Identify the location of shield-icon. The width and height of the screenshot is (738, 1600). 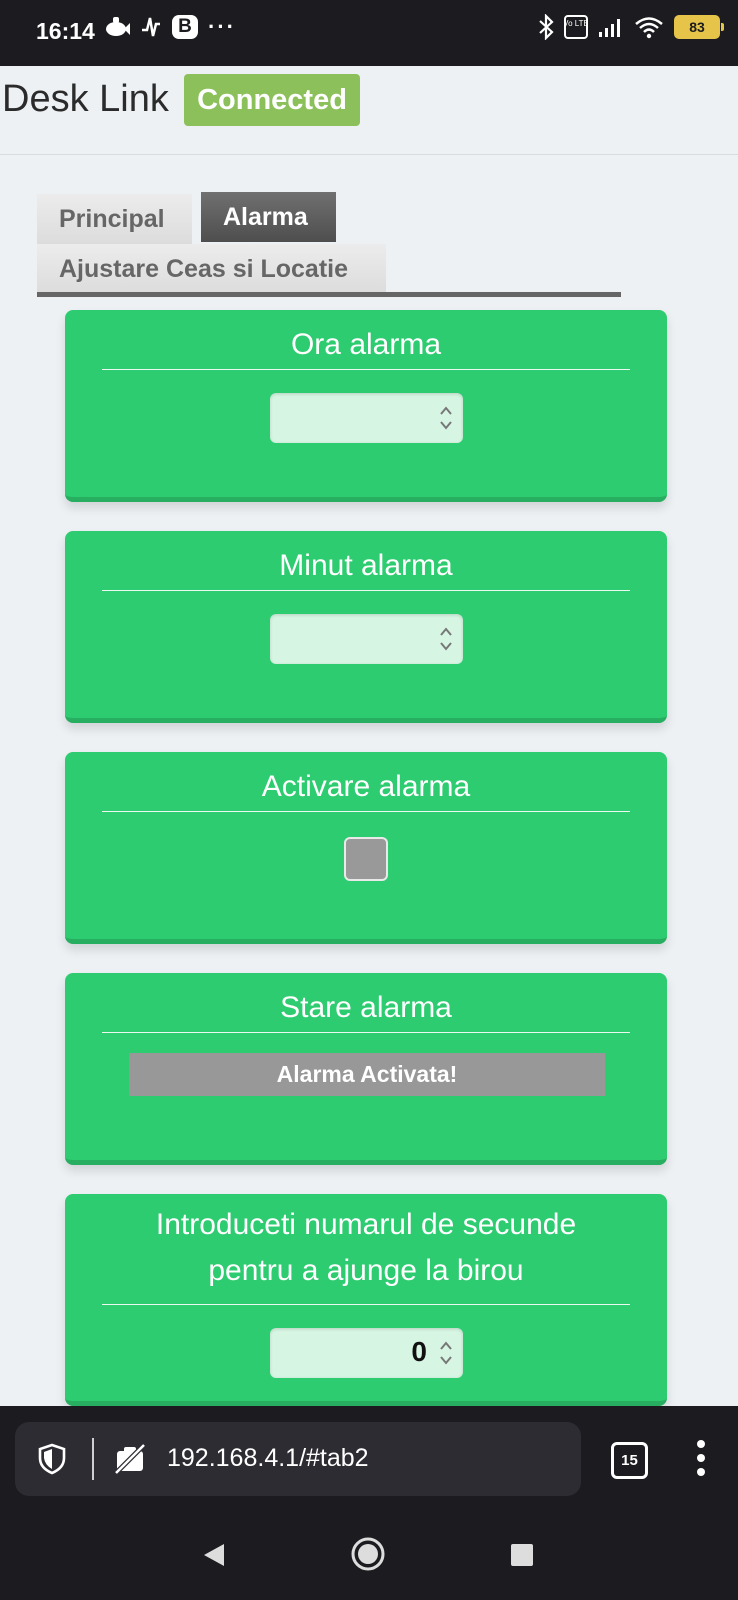
(52, 1461).